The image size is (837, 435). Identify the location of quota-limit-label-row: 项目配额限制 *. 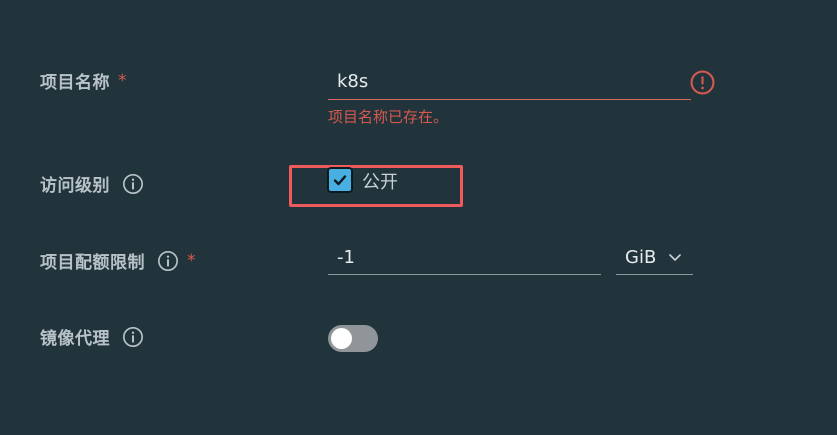
(118, 261).